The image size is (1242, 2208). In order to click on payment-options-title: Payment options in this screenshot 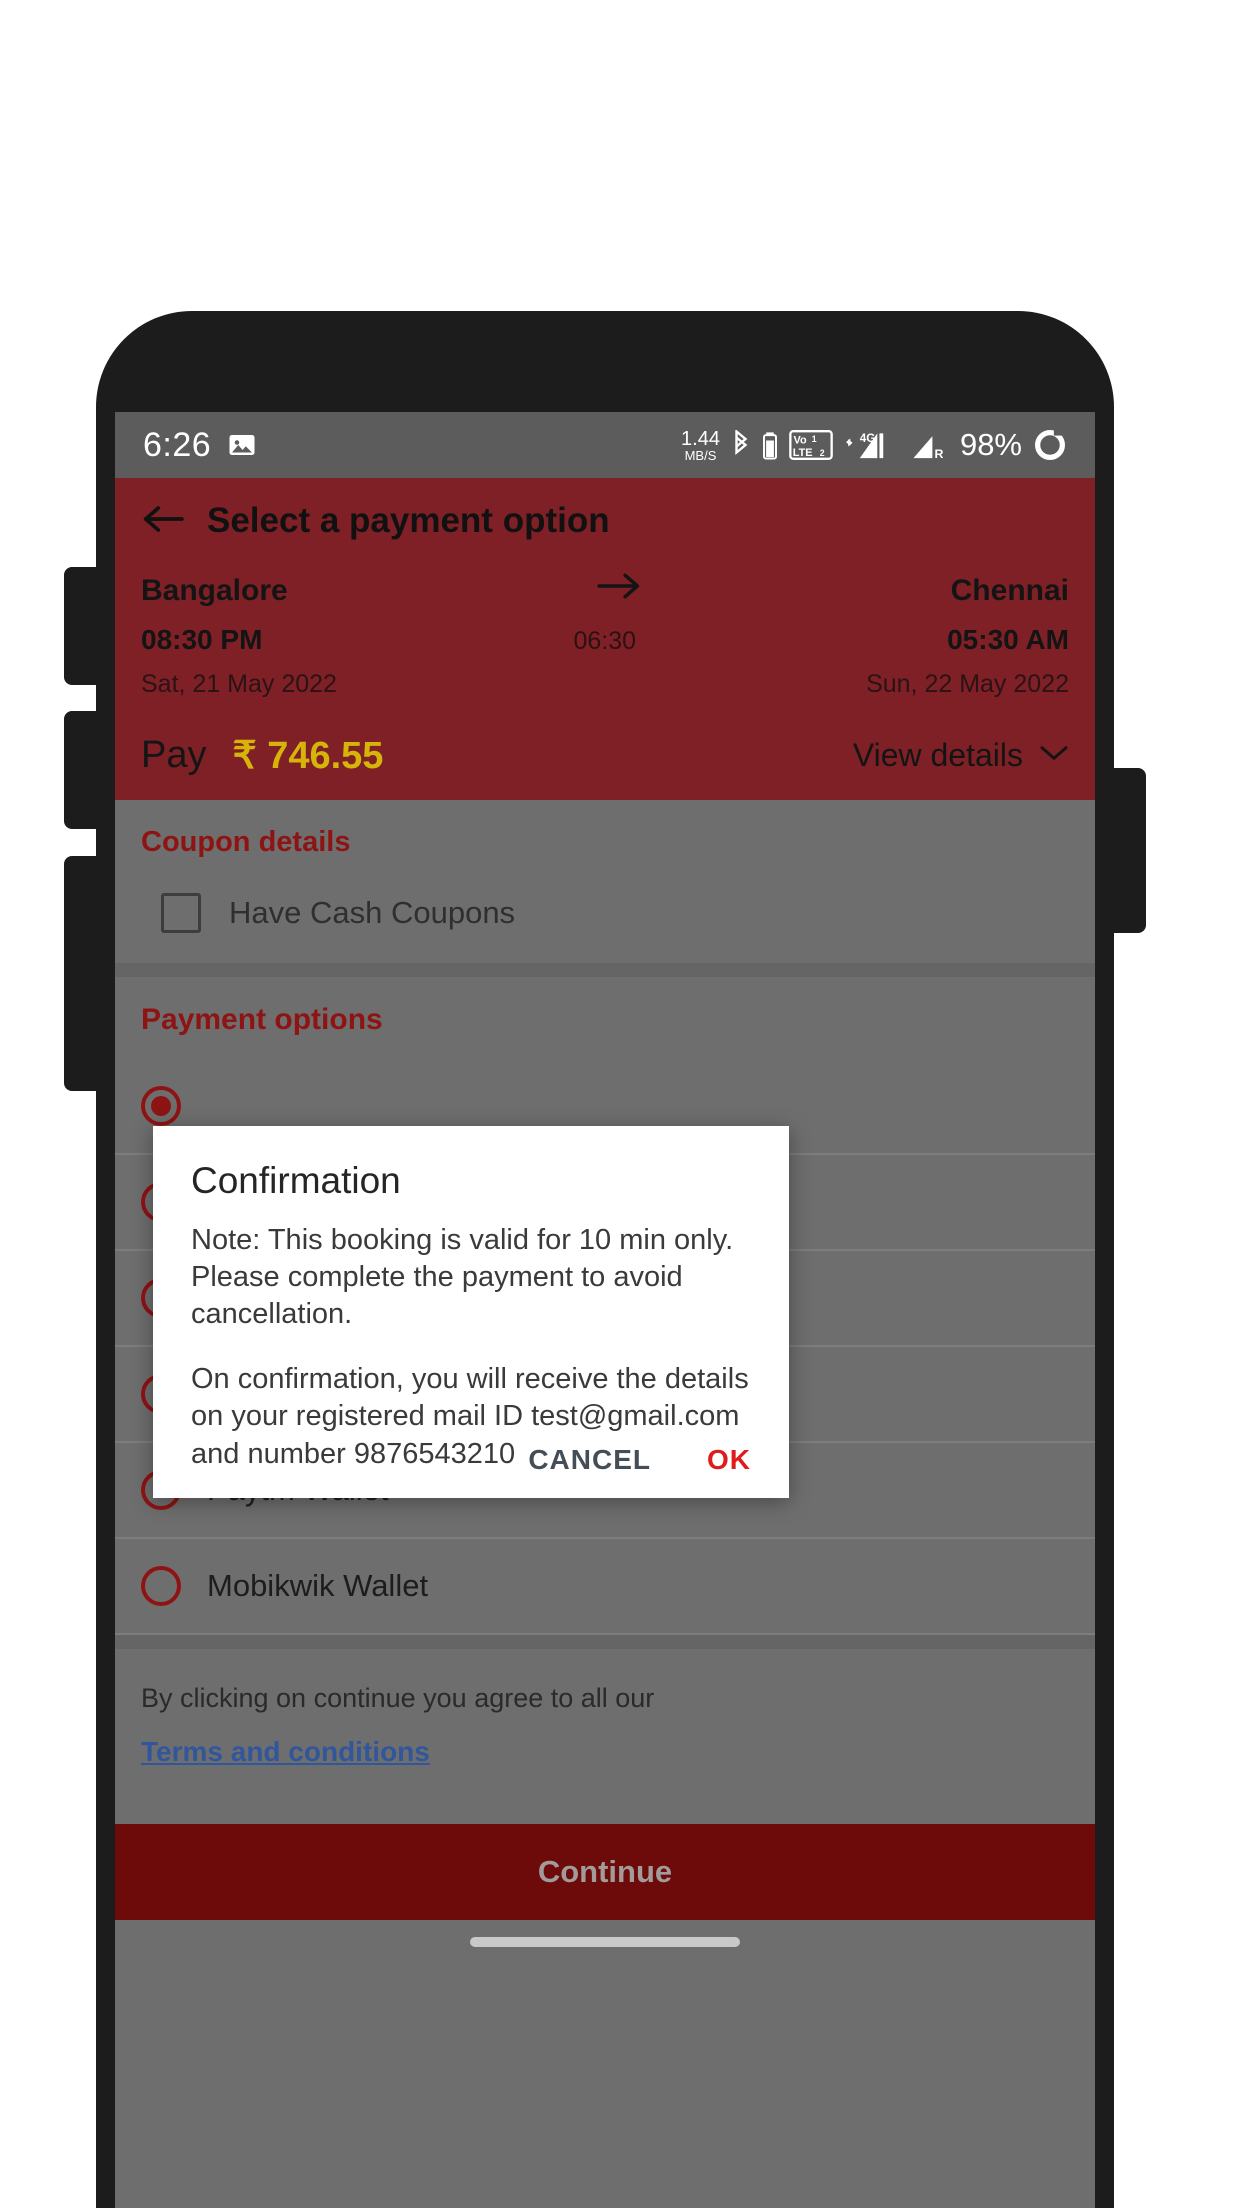, I will do `click(262, 1019)`.